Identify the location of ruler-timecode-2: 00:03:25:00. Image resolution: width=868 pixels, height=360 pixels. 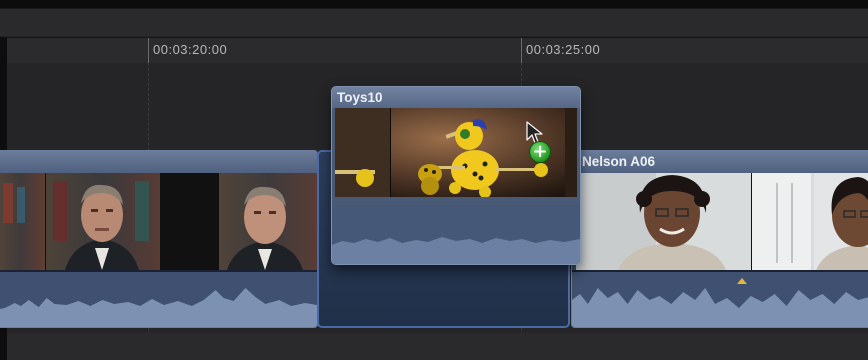
(563, 49).